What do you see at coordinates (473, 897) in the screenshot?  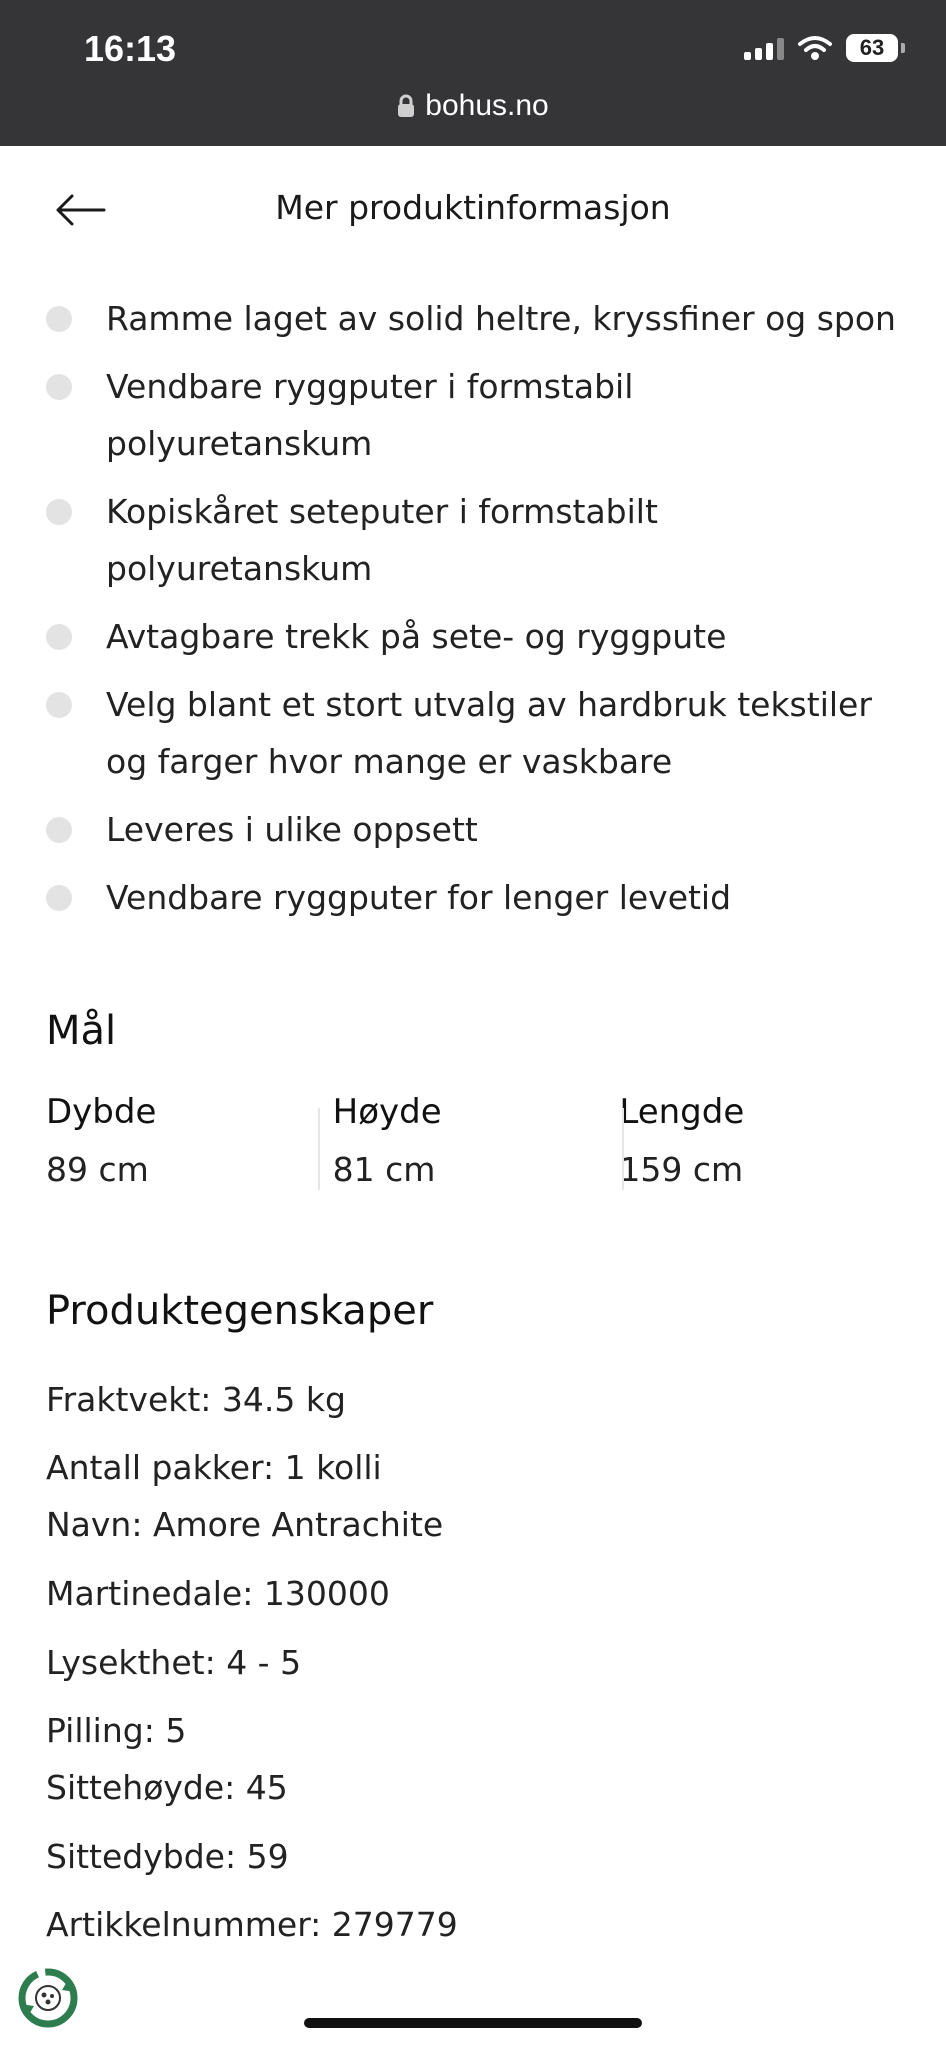 I see `list-item: Vendbare ryggputer for lenger levetid` at bounding box center [473, 897].